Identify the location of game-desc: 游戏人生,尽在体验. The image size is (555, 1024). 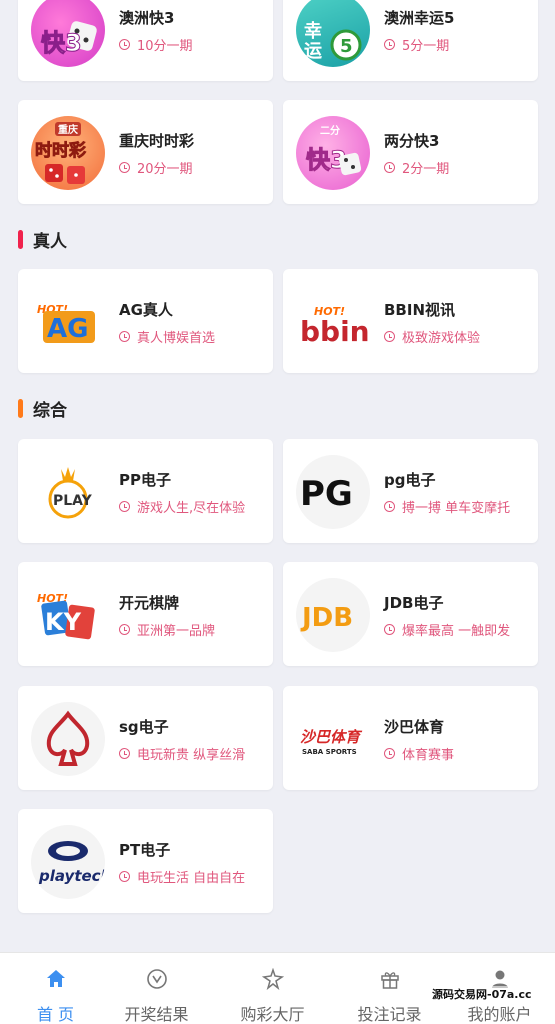
(182, 506).